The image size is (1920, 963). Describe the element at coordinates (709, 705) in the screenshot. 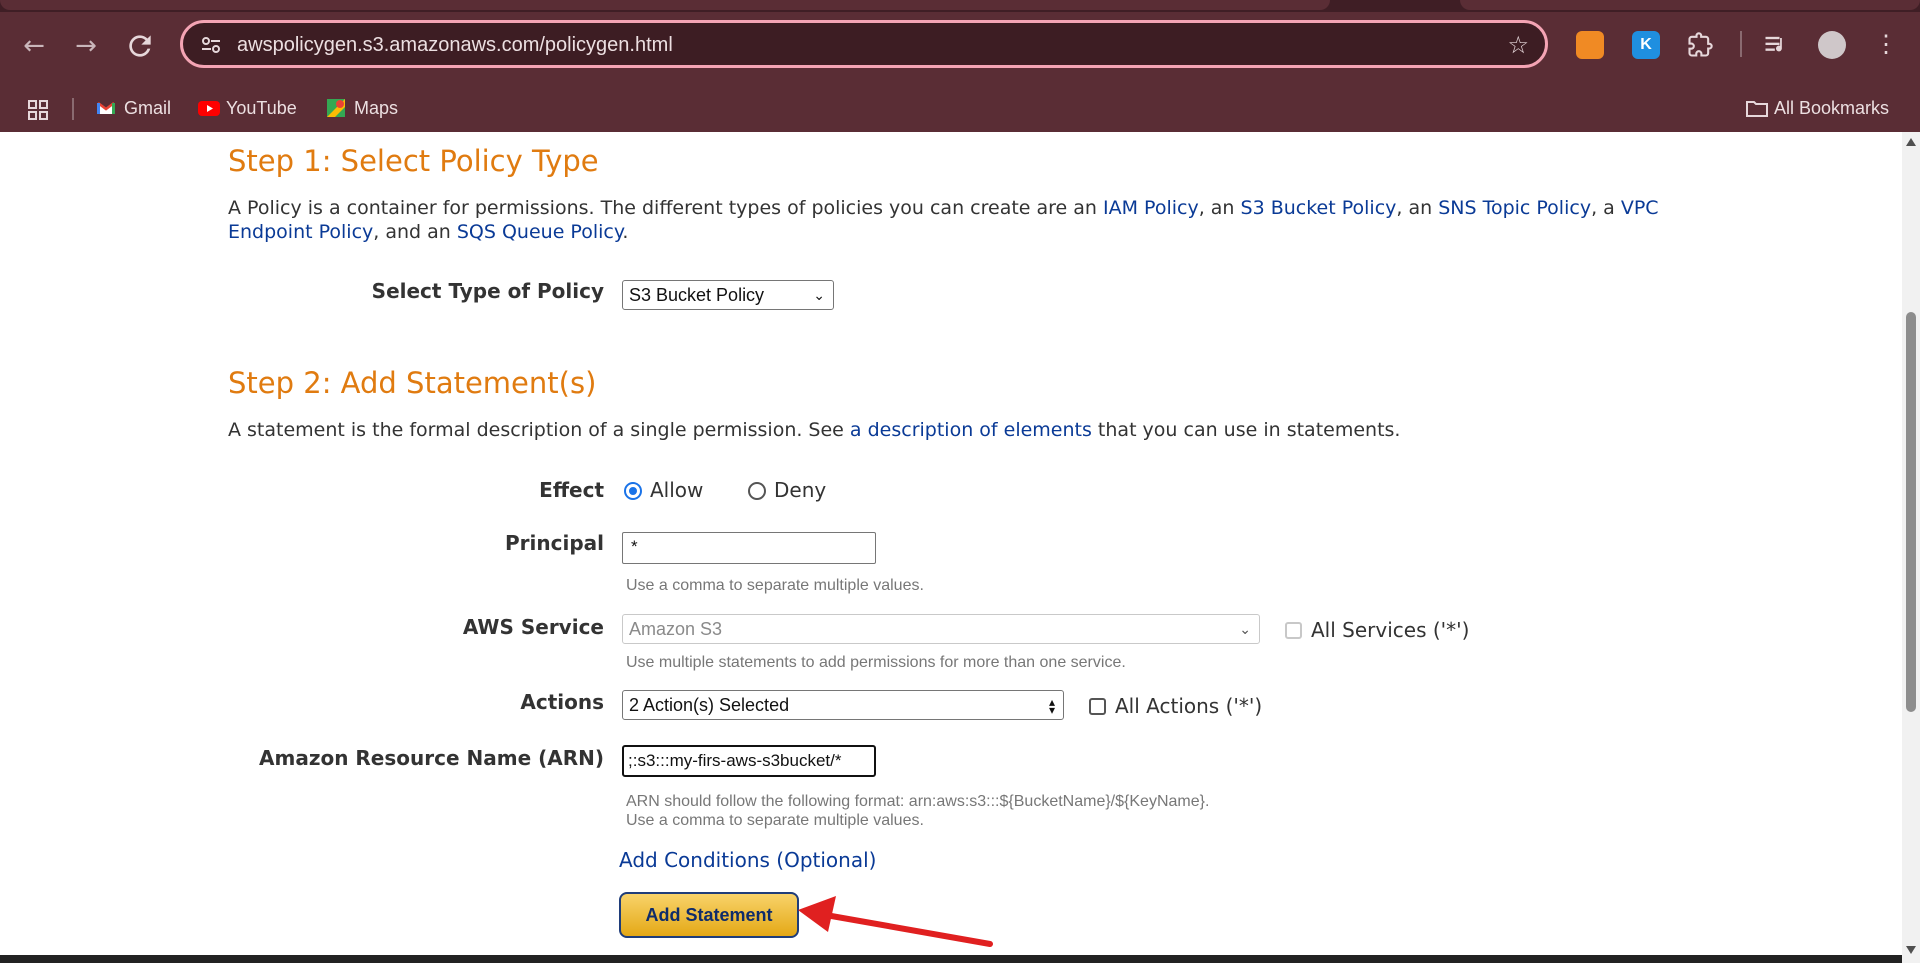

I see `actions-value: 2 Action(s) Selected` at that location.